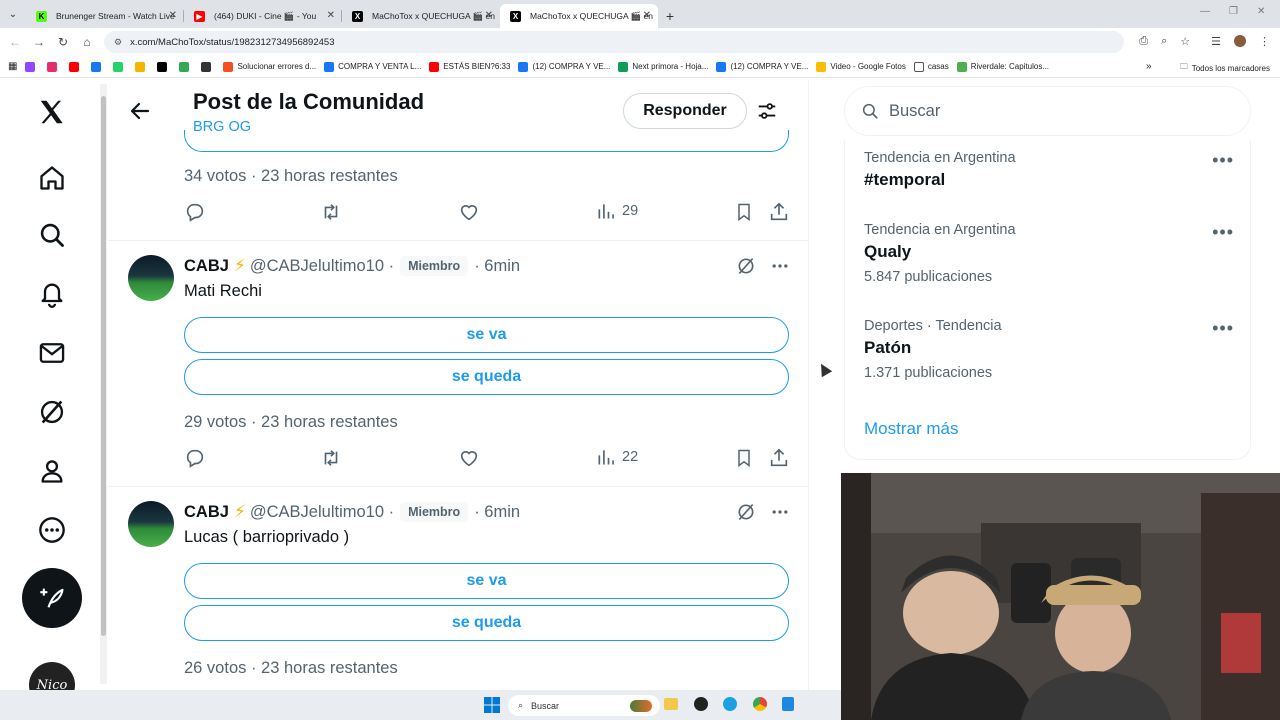  I want to click on window-close-icon: ✕, so click(1261, 11).